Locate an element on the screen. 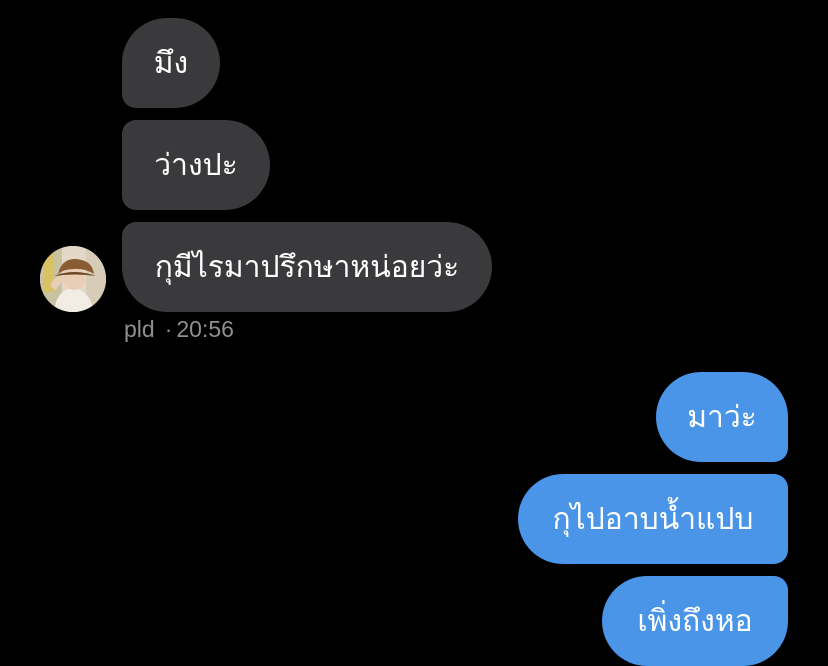 The width and height of the screenshot is (828, 666). sender-name: pld is located at coordinates (139, 329).